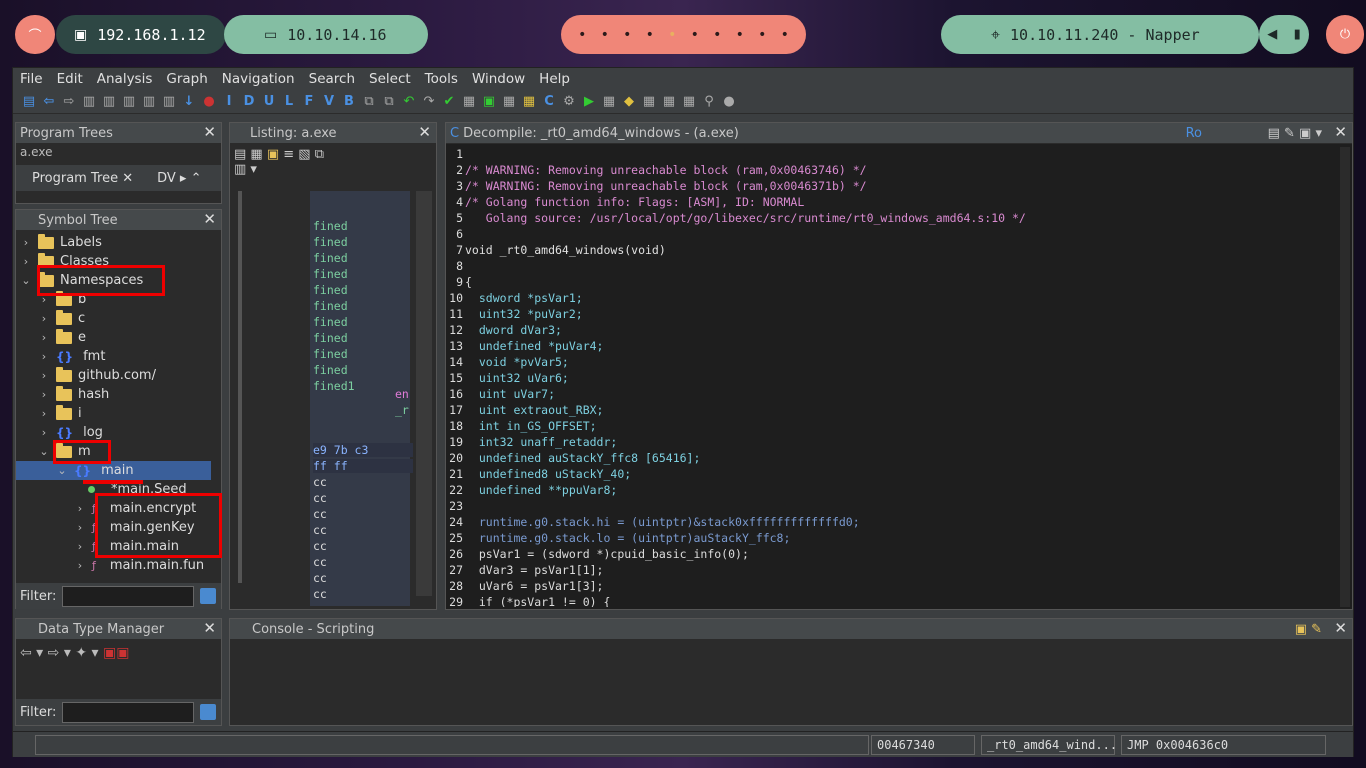  Describe the element at coordinates (29, 102) in the screenshot. I see `save-icon: ▤` at that location.